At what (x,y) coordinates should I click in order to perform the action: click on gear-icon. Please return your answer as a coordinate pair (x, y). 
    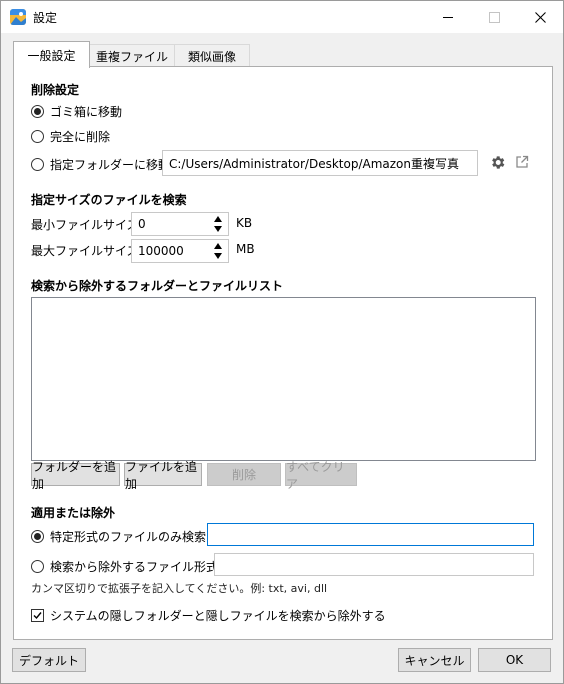
    Looking at the image, I should click on (498, 162).